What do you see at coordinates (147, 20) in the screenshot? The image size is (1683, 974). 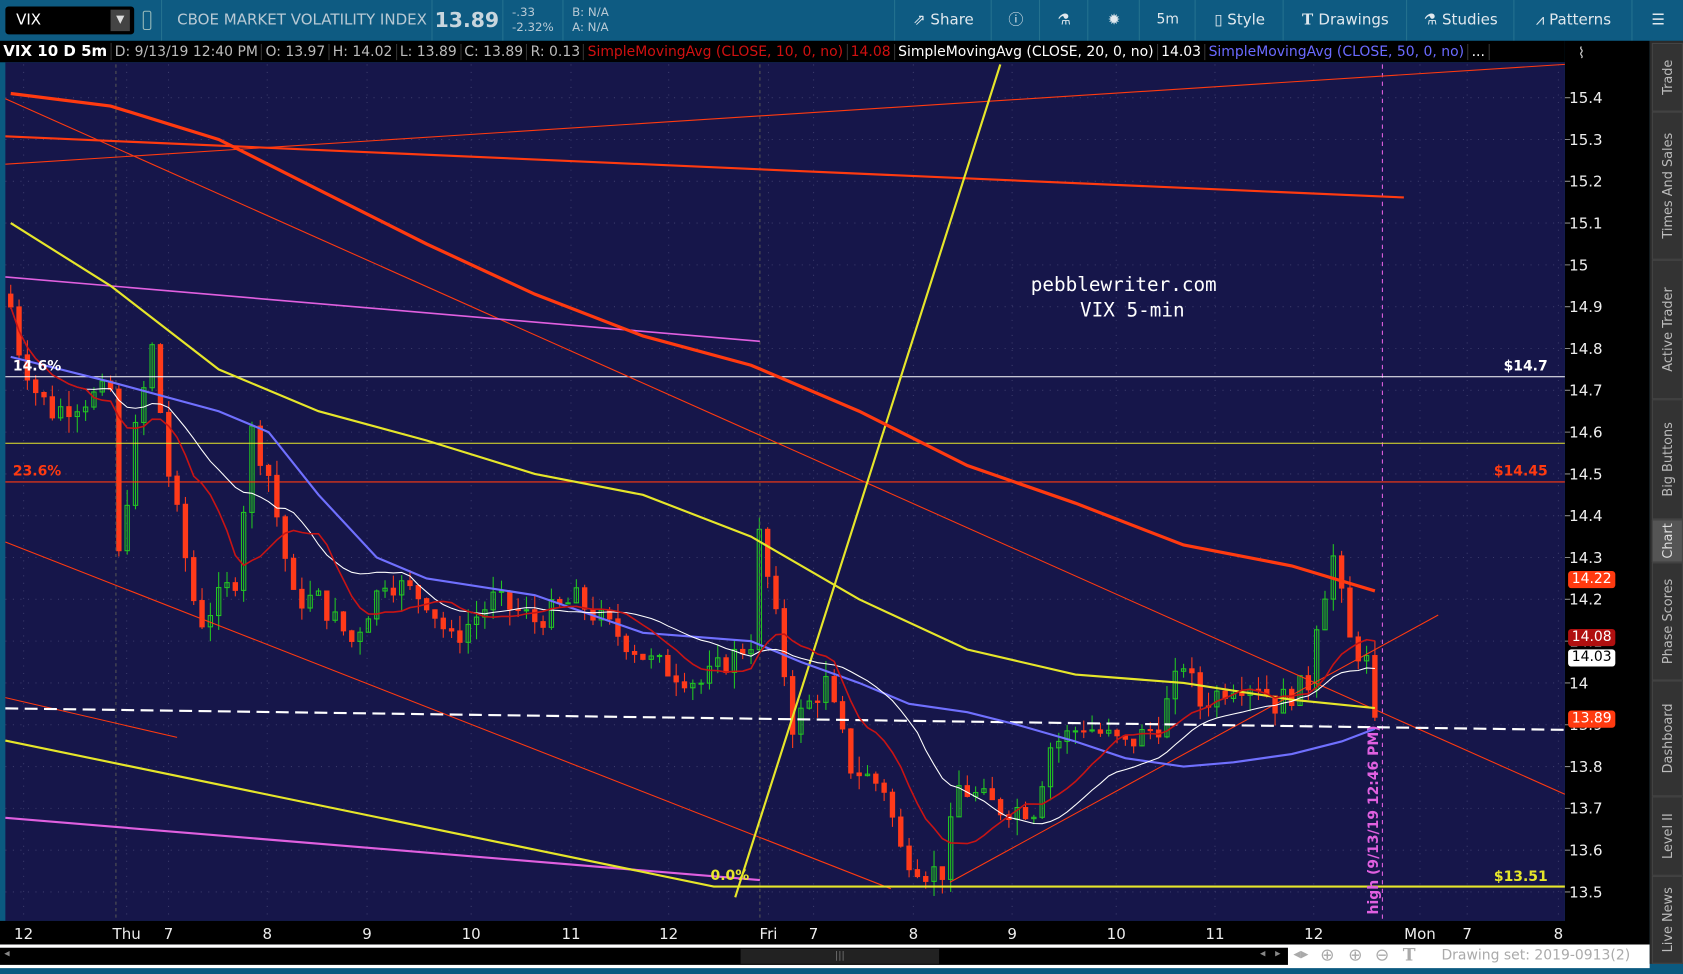 I see `link-icon` at bounding box center [147, 20].